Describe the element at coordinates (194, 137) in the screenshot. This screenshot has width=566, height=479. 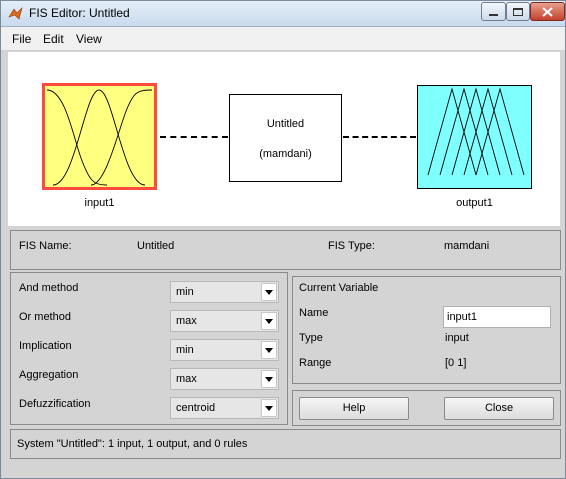
I see `input-connector-line` at that location.